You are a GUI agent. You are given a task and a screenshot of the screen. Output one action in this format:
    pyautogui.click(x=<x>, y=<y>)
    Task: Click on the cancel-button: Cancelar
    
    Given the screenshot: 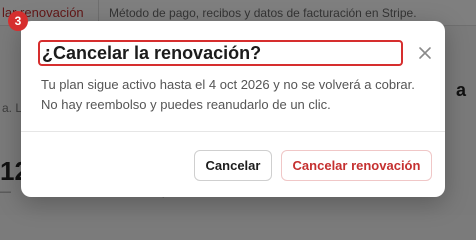 What is the action you would take?
    pyautogui.click(x=233, y=165)
    